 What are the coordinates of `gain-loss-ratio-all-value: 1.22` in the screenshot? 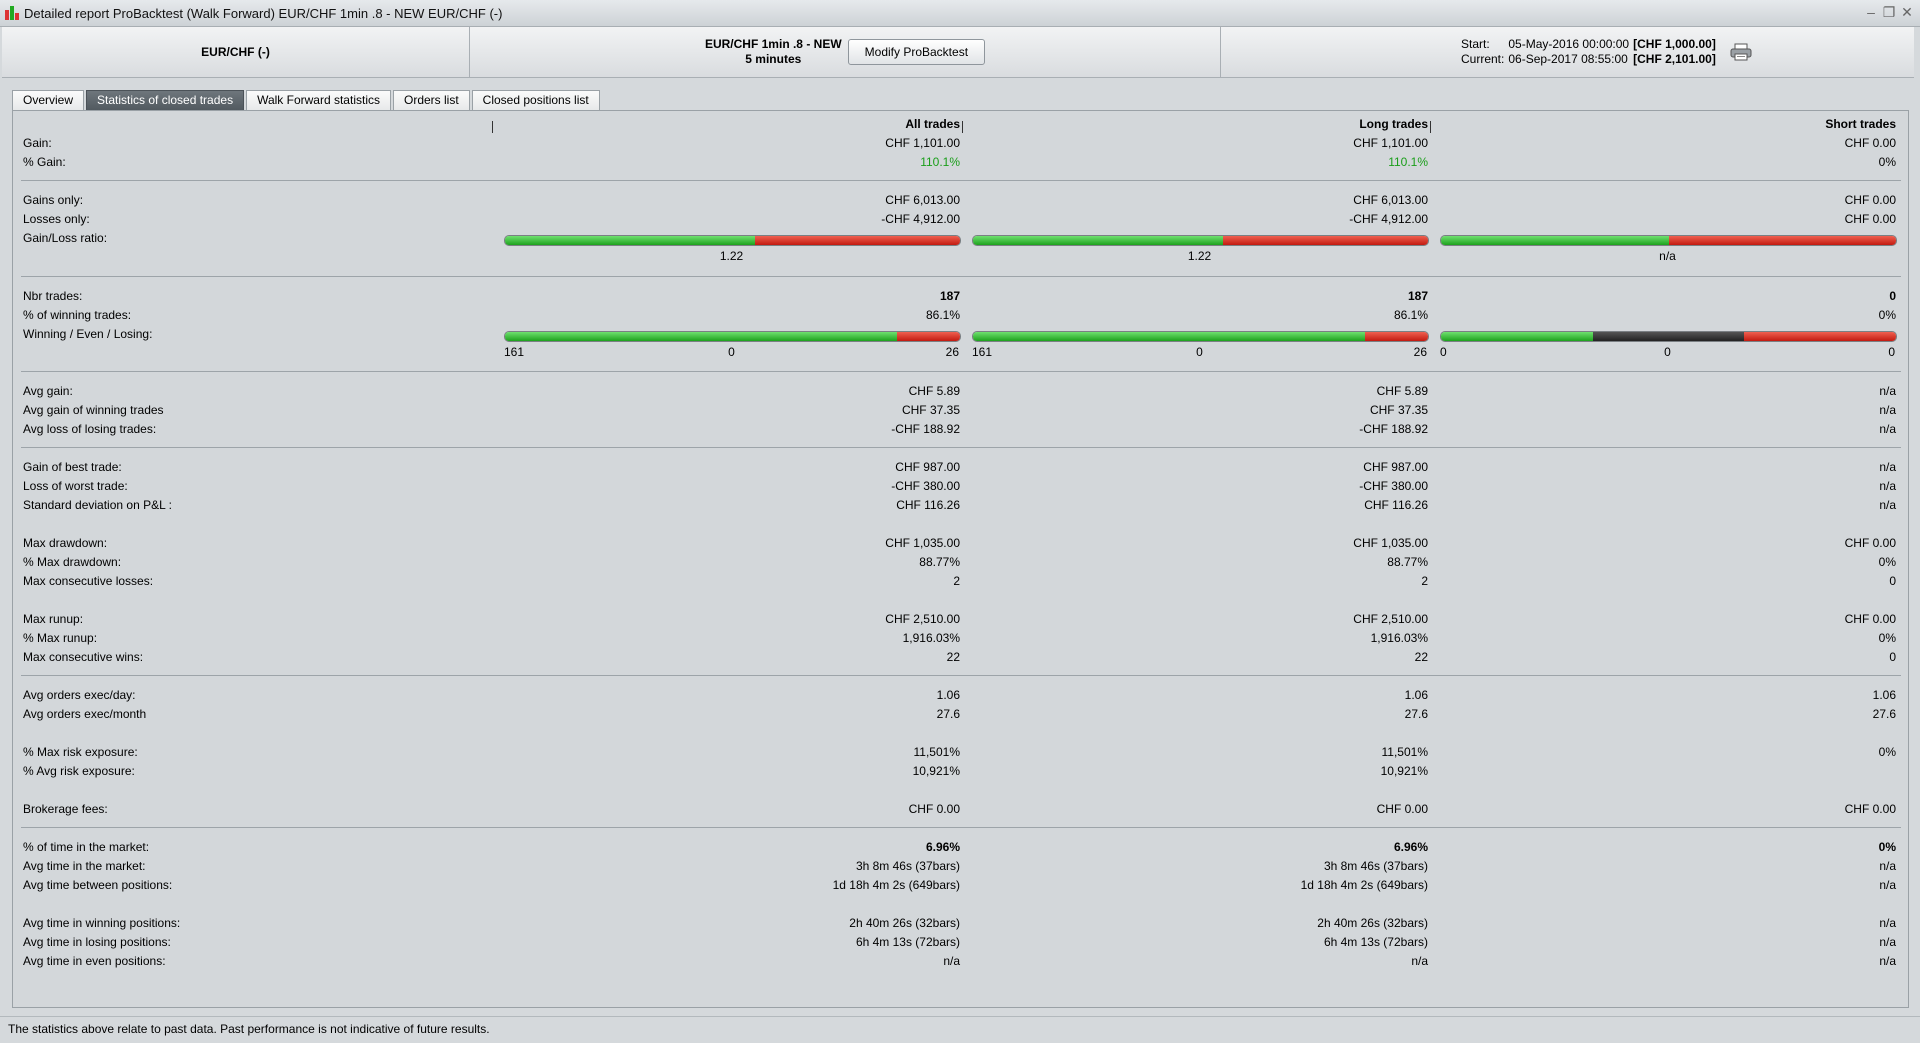 It's located at (731, 256).